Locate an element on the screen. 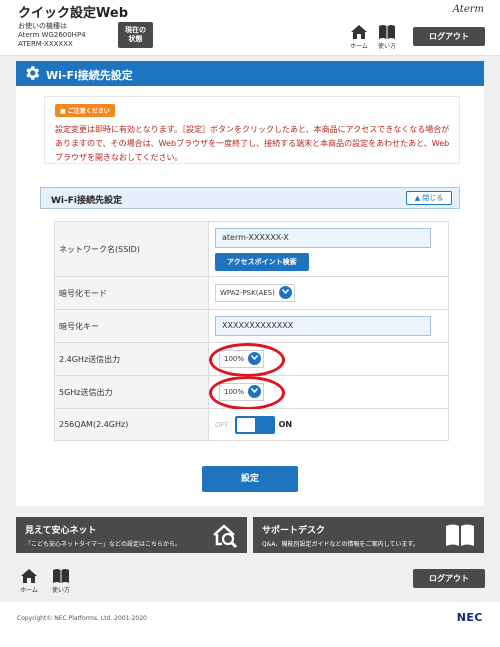 Image resolution: width=500 pixels, height=647 pixels. row-power24: 2.4GHz送信出力 100% is located at coordinates (251, 359).